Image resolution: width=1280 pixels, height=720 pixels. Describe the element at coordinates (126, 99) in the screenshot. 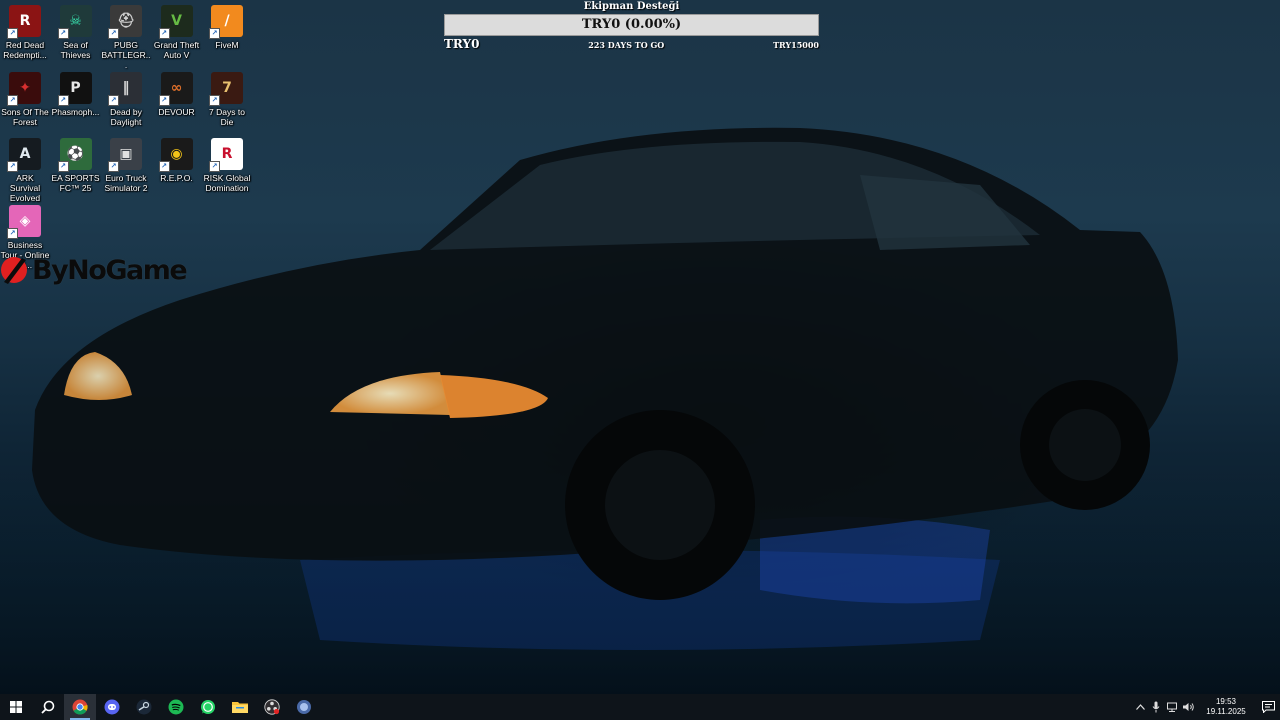

I see `desktop-shortcut: ‖ ↗ Dead by Daylight` at that location.